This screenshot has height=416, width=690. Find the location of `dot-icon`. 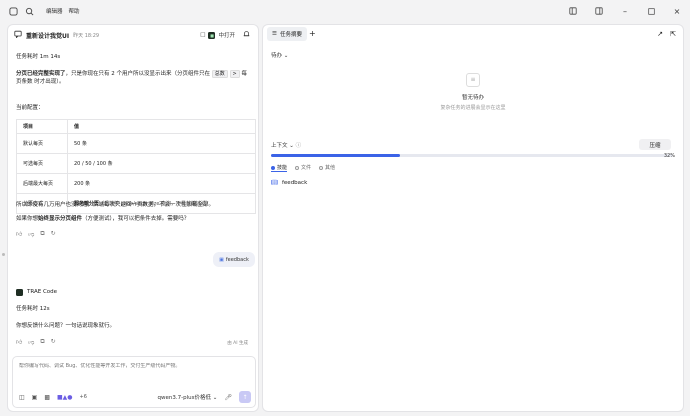

dot-icon is located at coordinates (273, 167).